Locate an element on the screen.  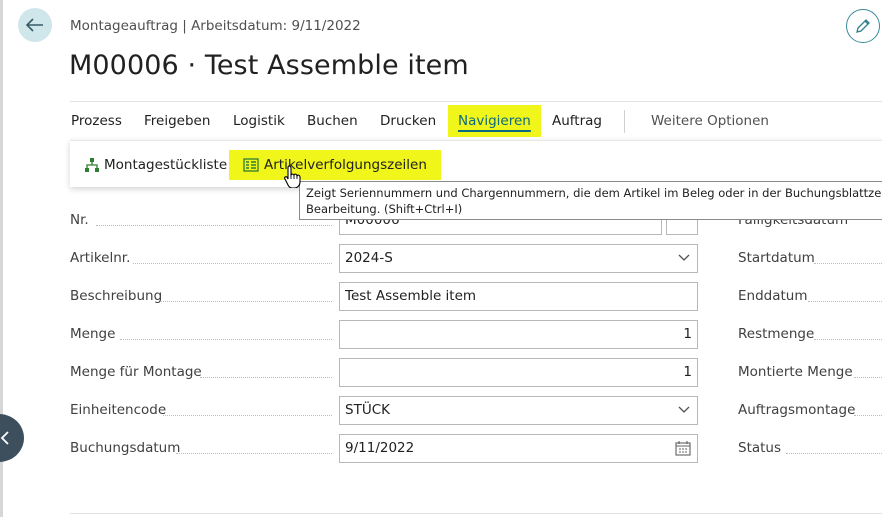
label-menge: Menge is located at coordinates (93, 334).